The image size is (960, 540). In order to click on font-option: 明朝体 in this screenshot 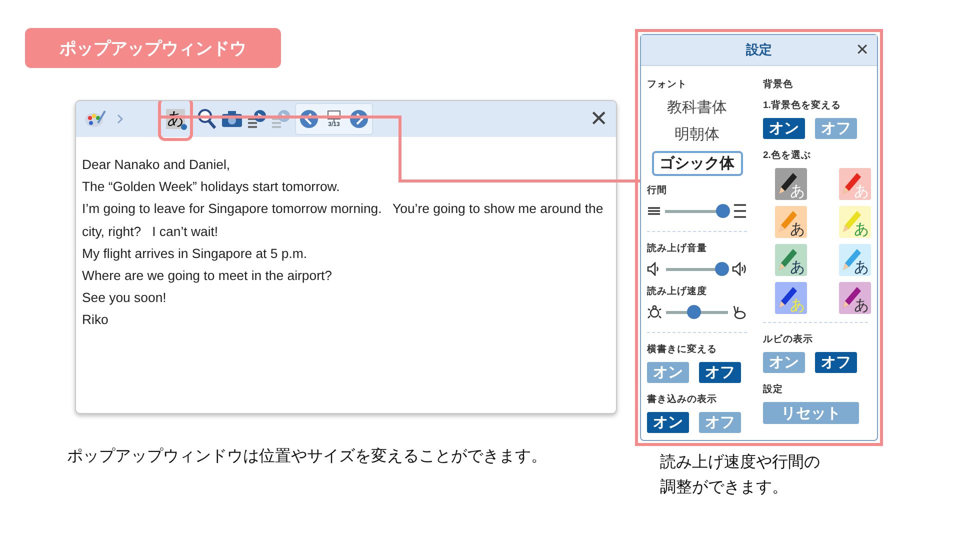, I will do `click(697, 134)`.